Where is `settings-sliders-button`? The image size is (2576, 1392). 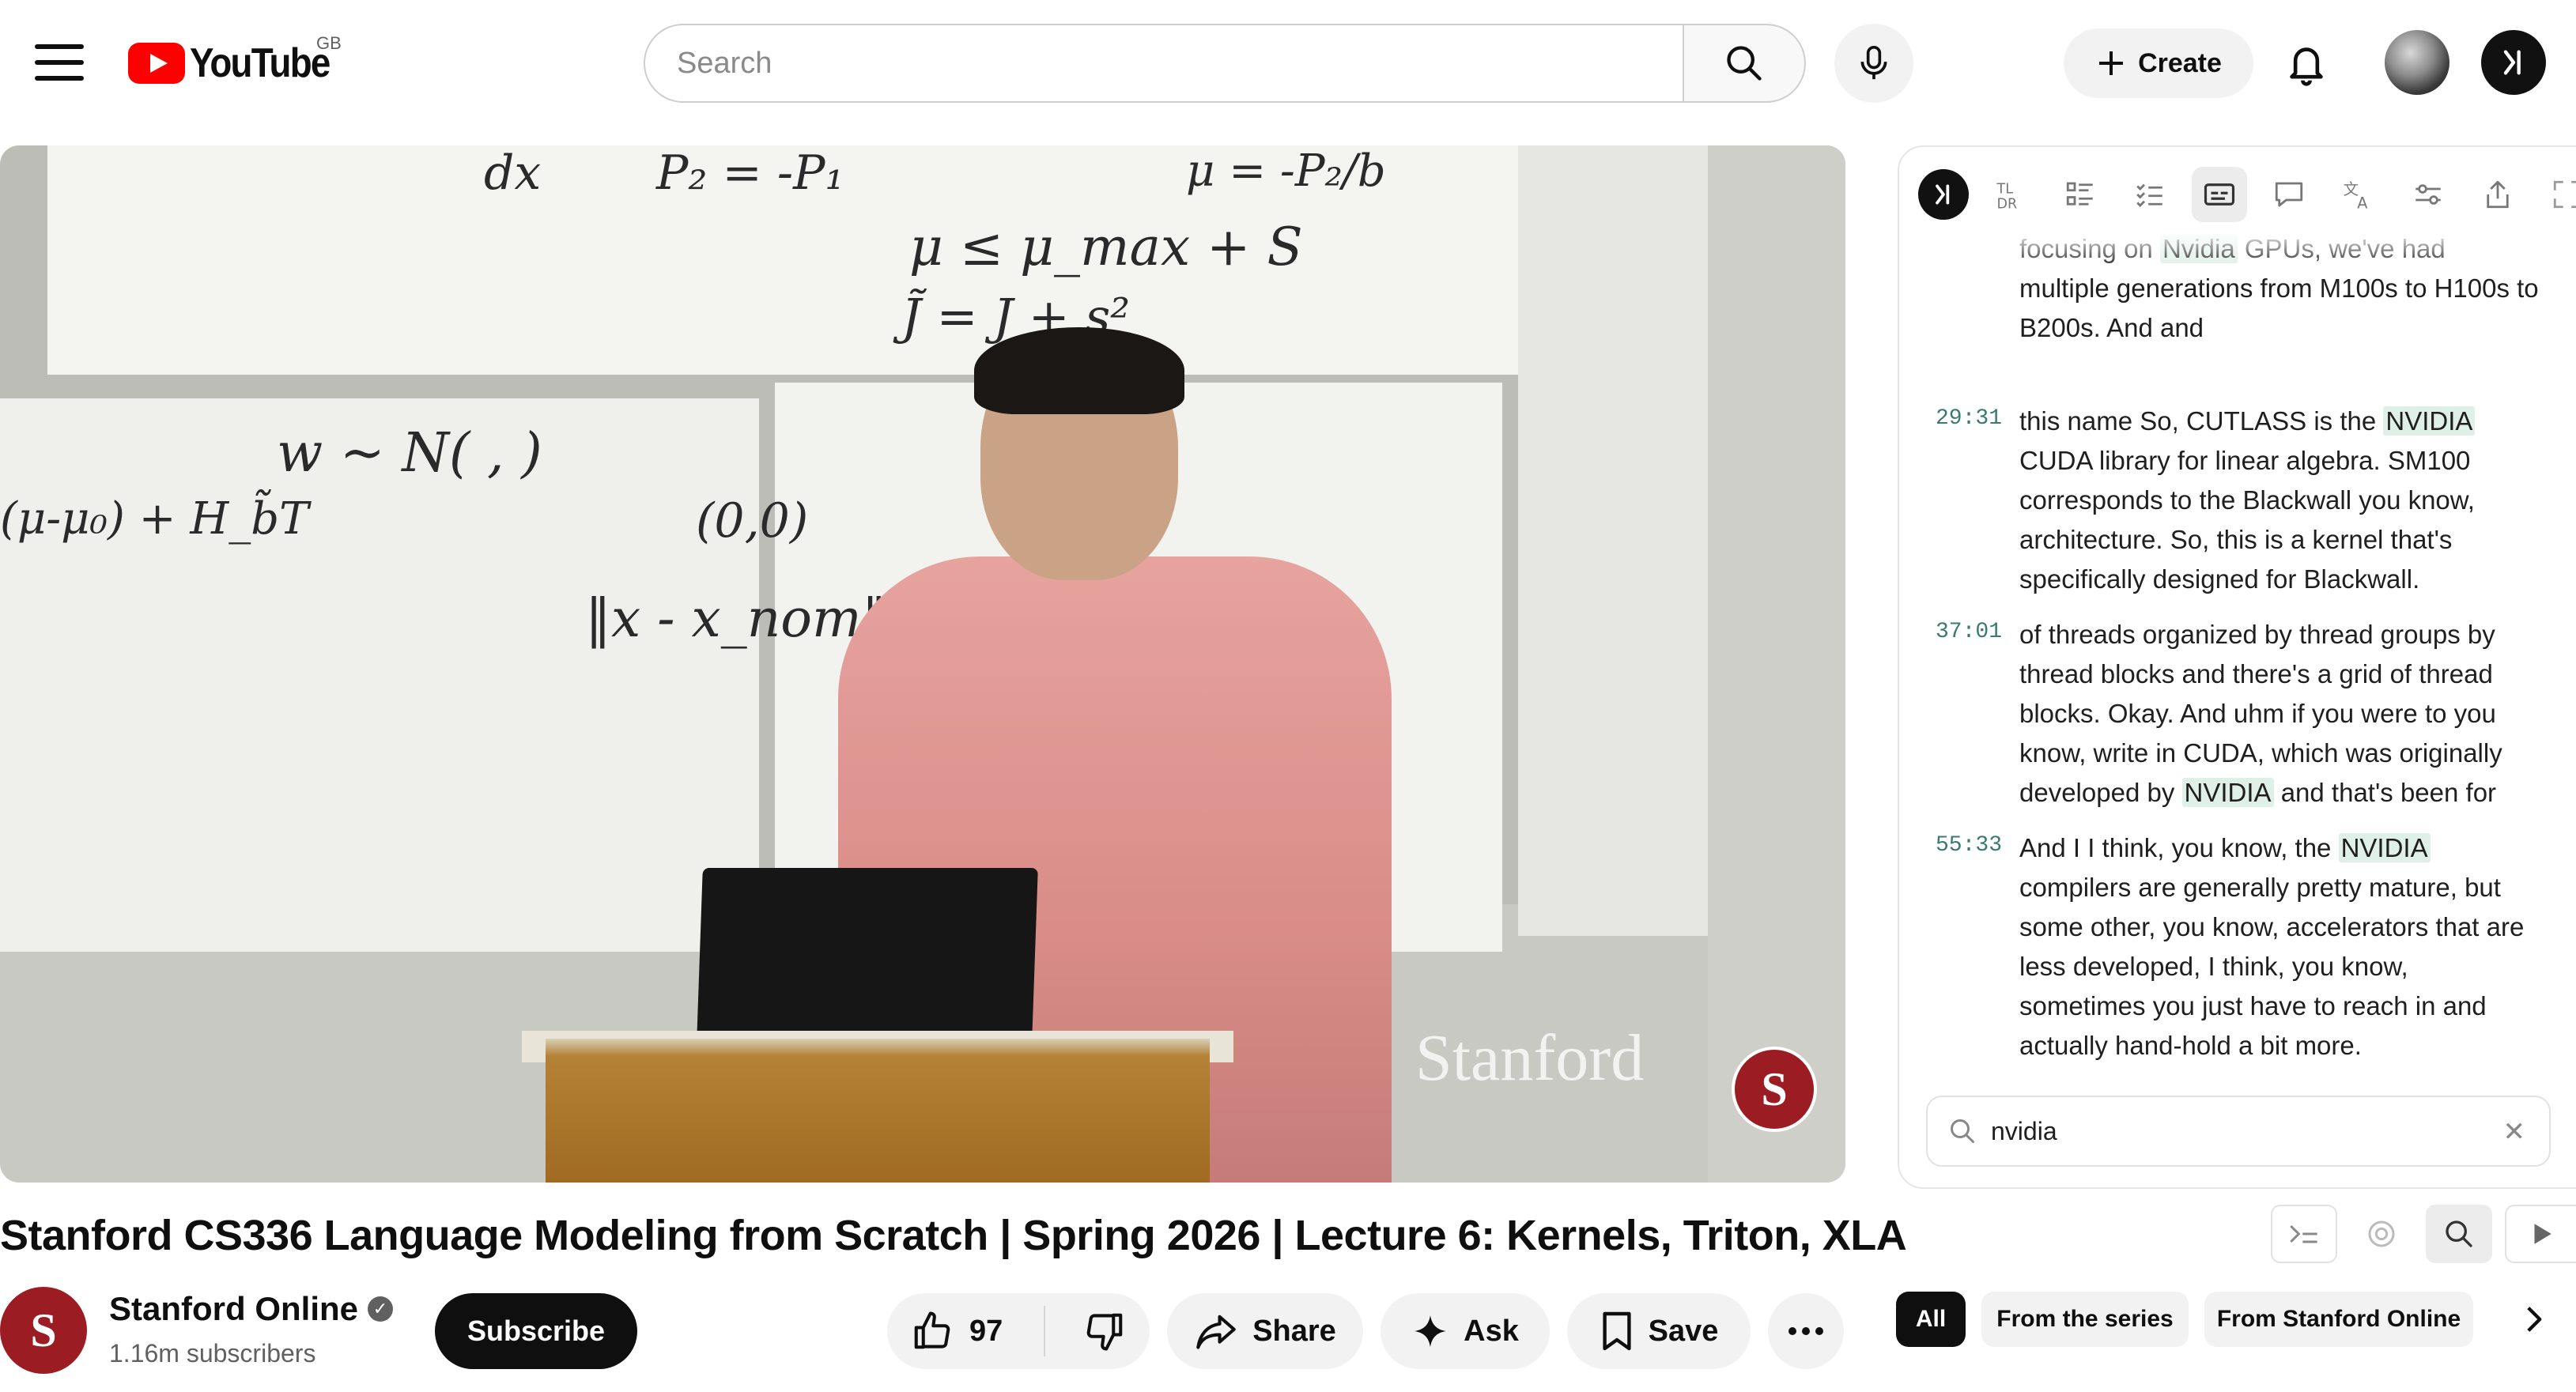
settings-sliders-button is located at coordinates (2428, 194).